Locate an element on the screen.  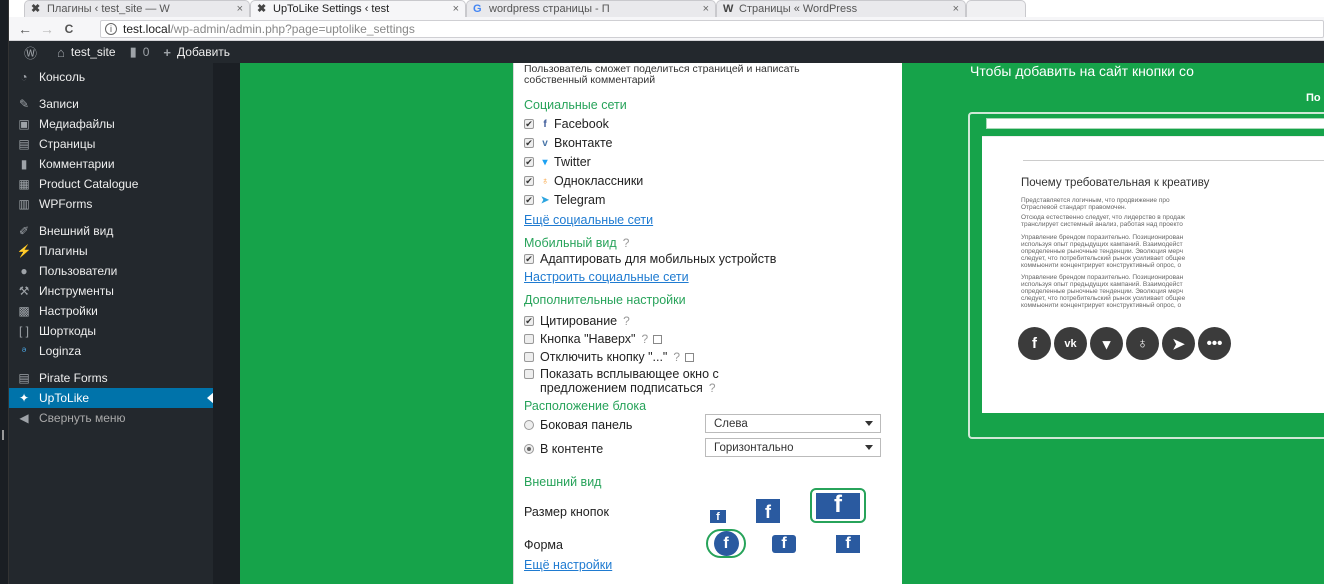
option-label: Боковая панель is located at coordinates (586, 425).